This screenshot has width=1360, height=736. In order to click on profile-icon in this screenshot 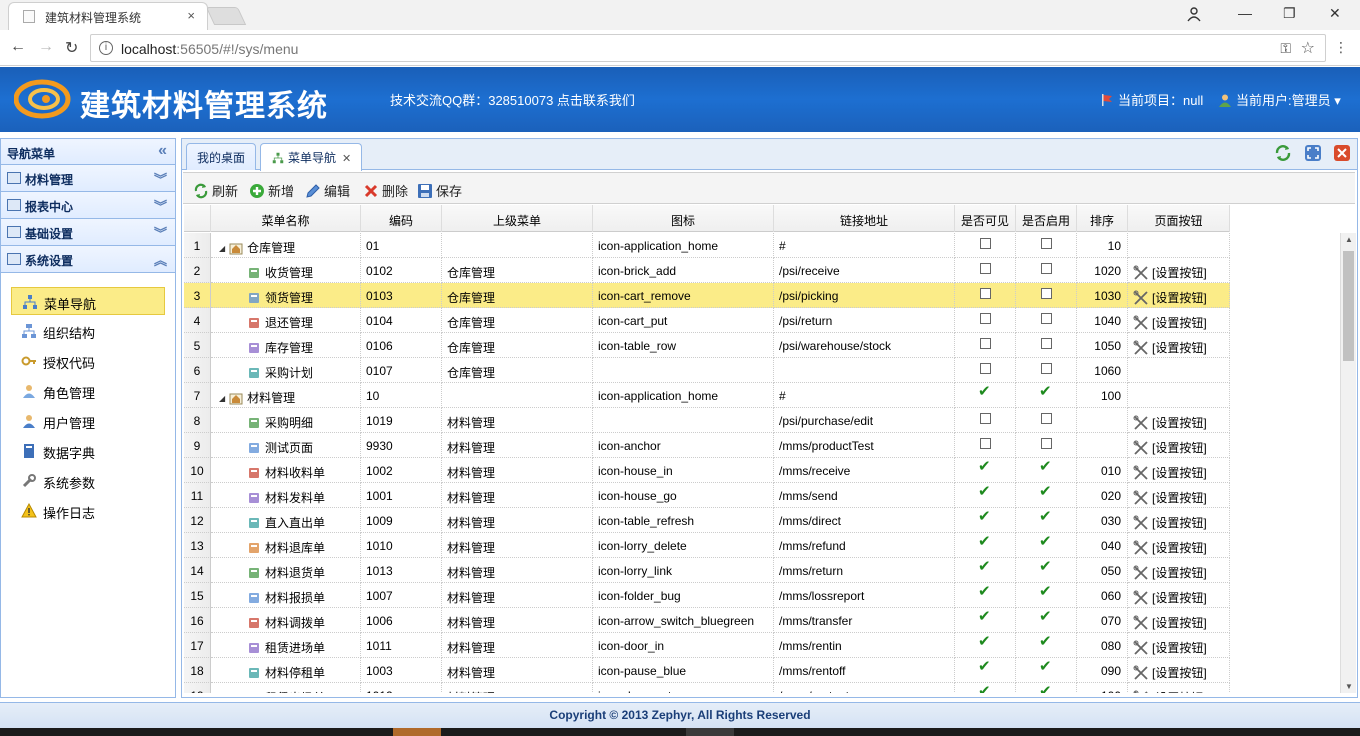, I will do `click(1194, 14)`.